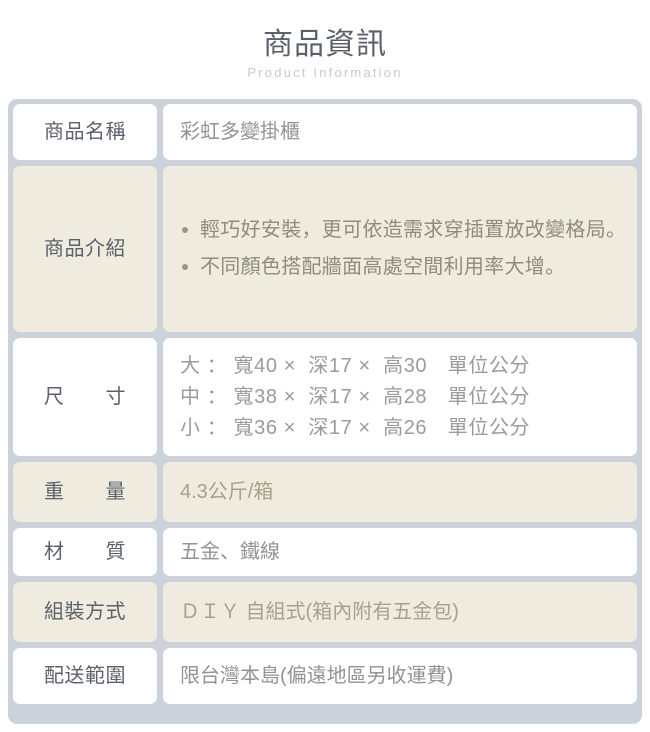 Image resolution: width=650 pixels, height=732 pixels. Describe the element at coordinates (413, 230) in the screenshot. I see `list-item-text: 輕巧好安裝，更可依造需求穿插置放改變格局。` at that location.